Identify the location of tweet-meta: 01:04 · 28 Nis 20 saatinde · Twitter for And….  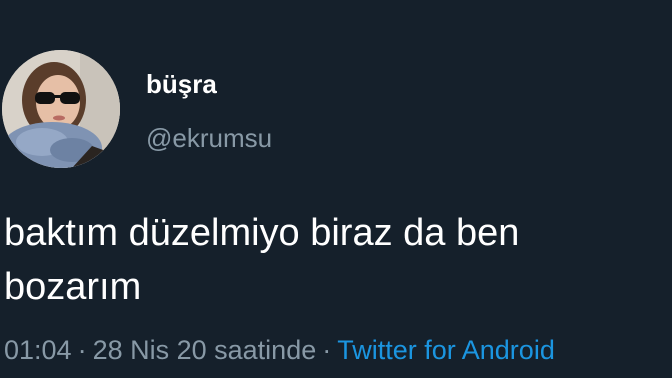
(279, 350).